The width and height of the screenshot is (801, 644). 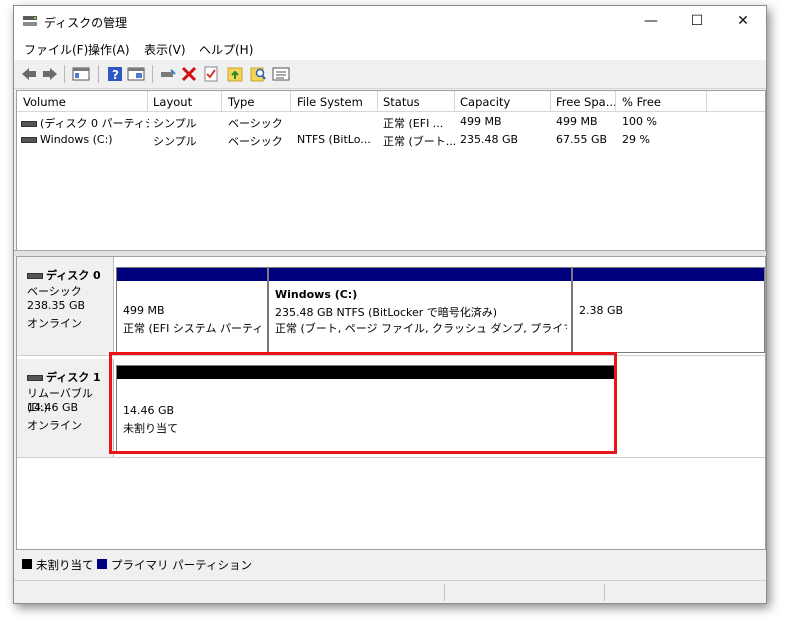 What do you see at coordinates (192, 310) in the screenshot?
I see `partition-efi: 499 MB 正常 (EFI システム パーティシ:` at bounding box center [192, 310].